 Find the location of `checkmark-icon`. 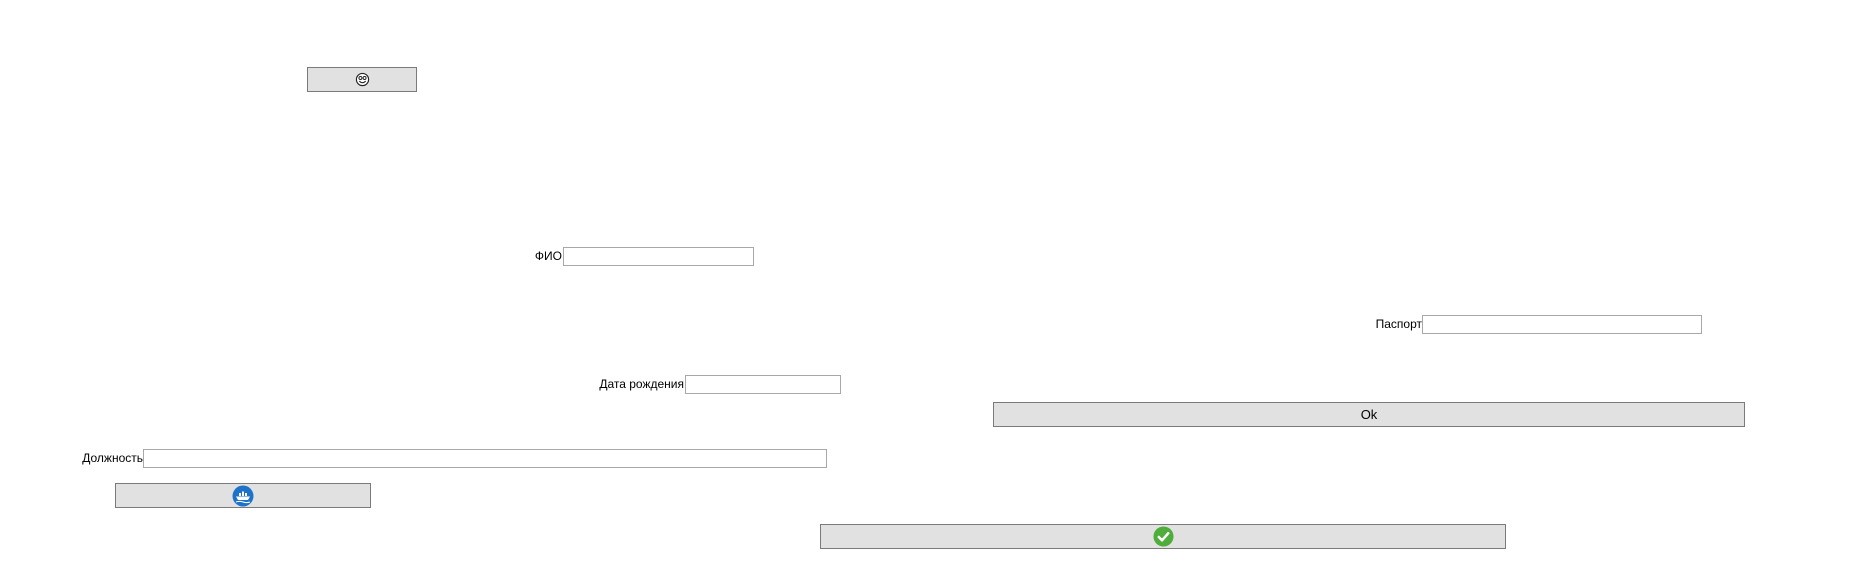

checkmark-icon is located at coordinates (1163, 536).